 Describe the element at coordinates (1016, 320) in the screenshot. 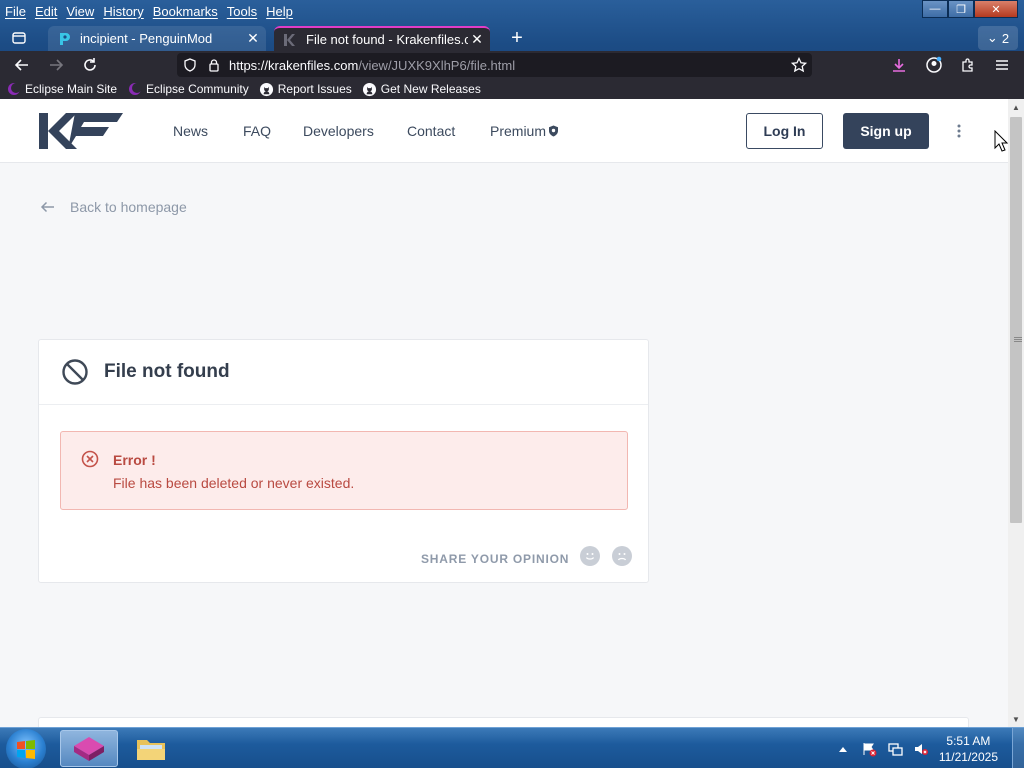

I see `scrollbar-thumb` at that location.